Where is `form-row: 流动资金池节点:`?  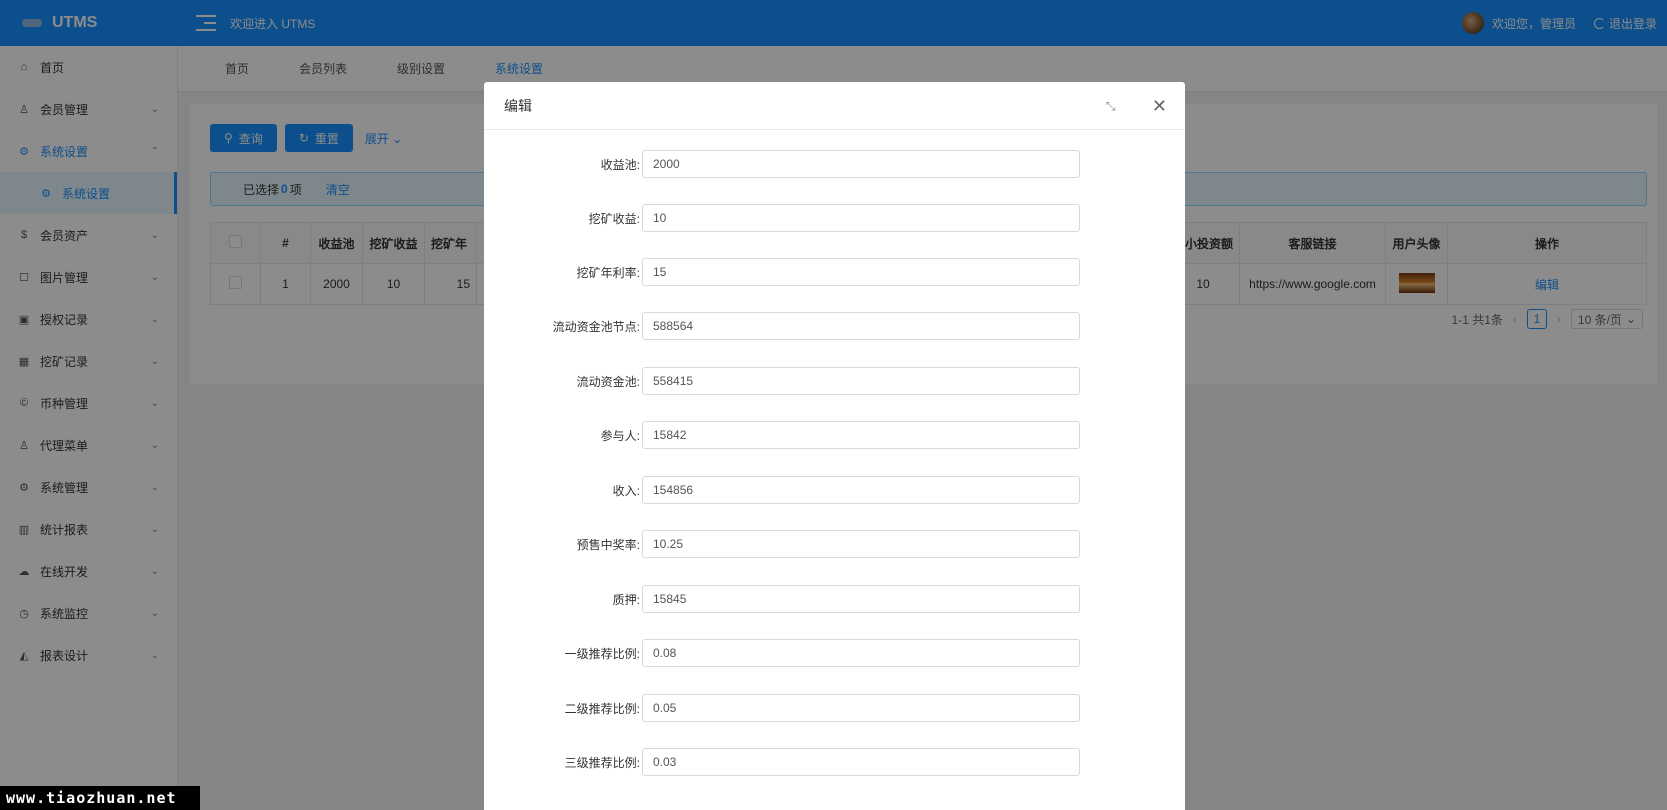 form-row: 流动资金池节点: is located at coordinates (834, 326).